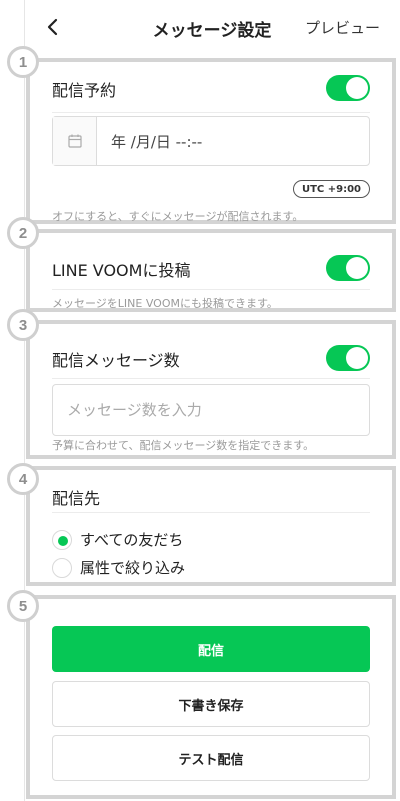 The height and width of the screenshot is (801, 400). I want to click on recipient-option-filter: 属性で絞り込み, so click(118, 567).